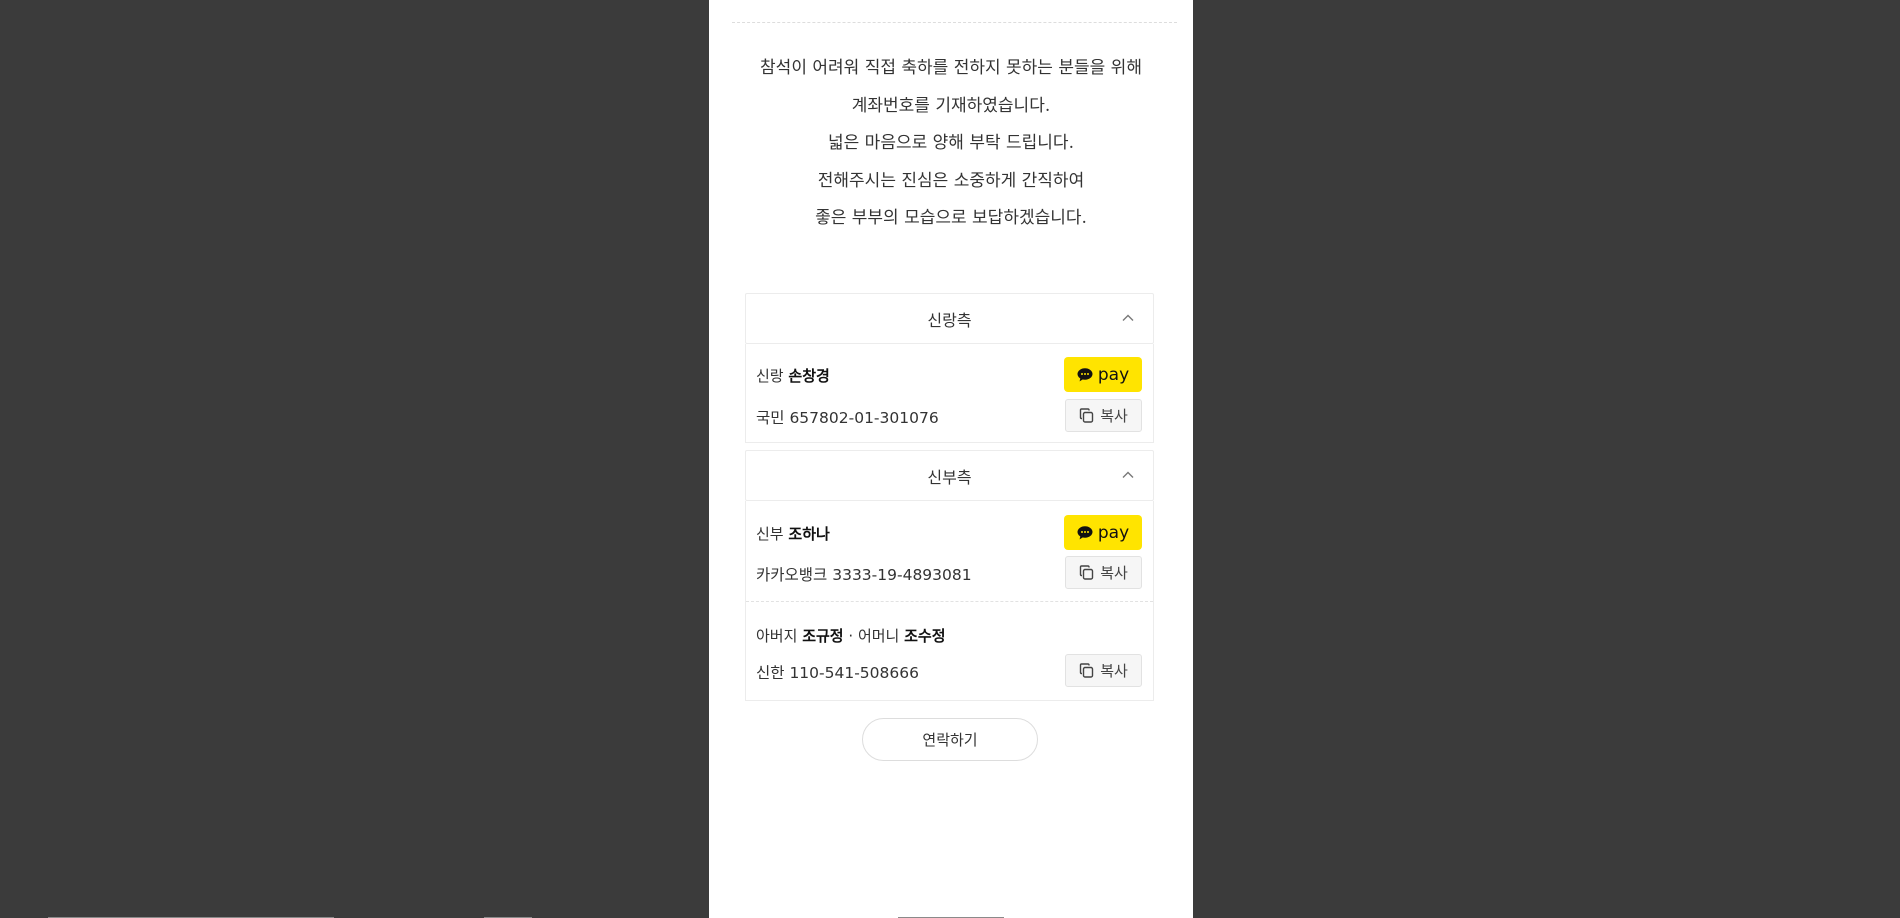 The image size is (1900, 918). I want to click on account-holder: 신부 조하나, so click(793, 533).